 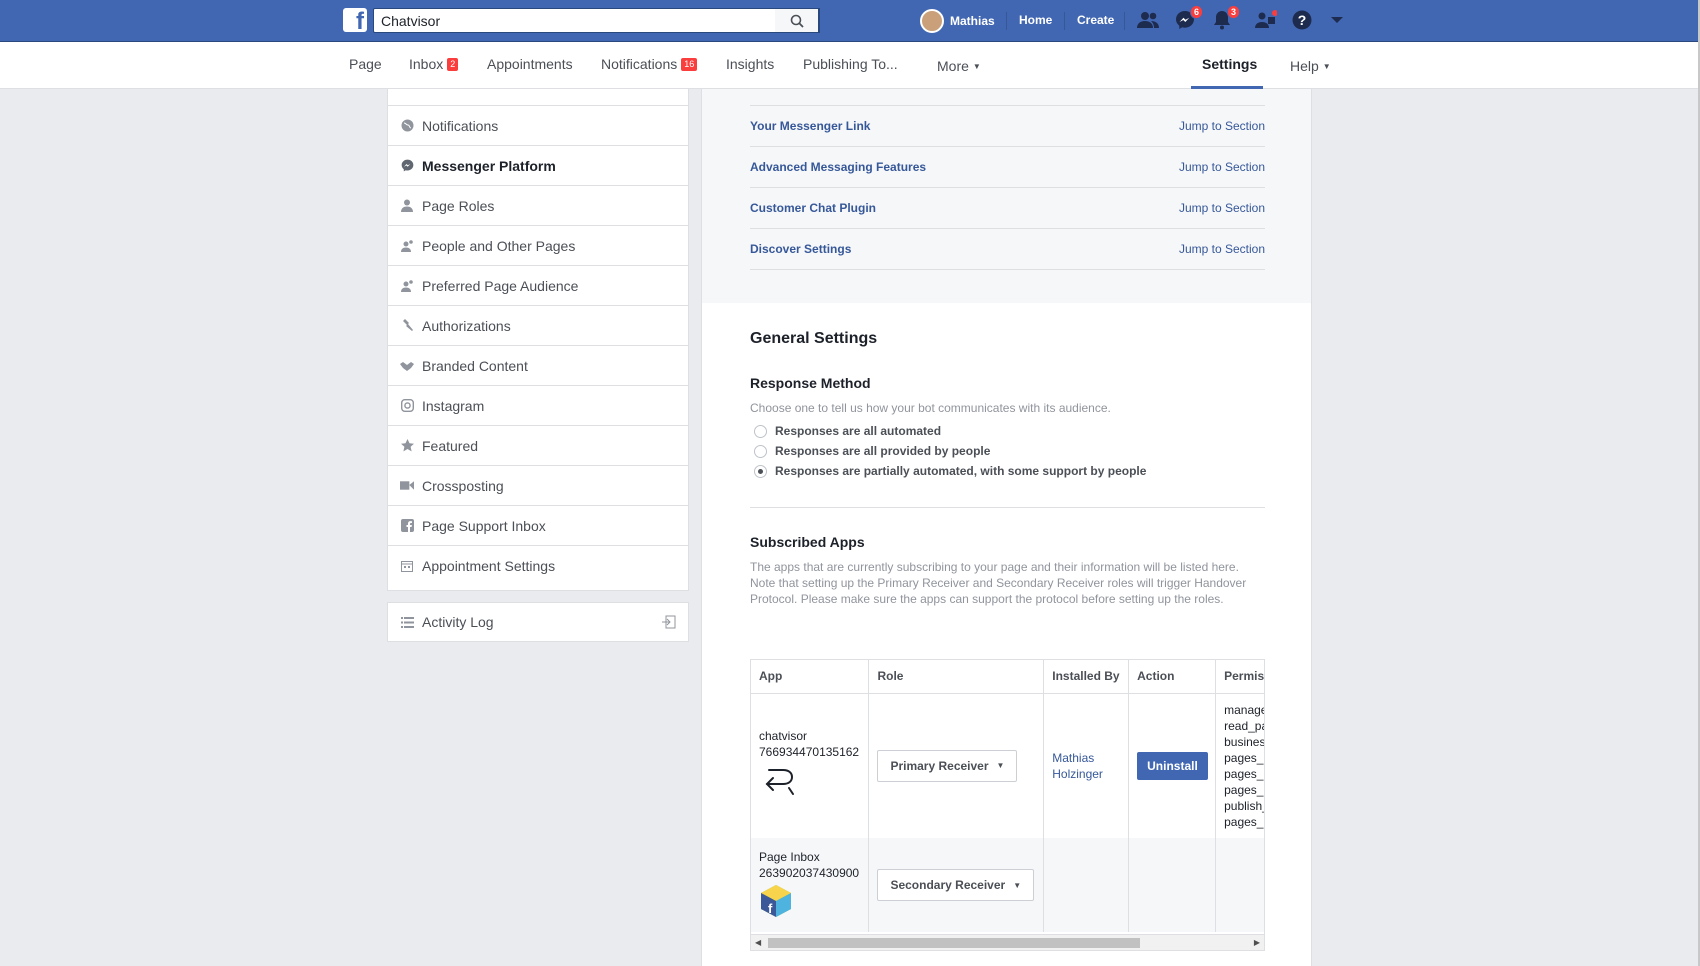 What do you see at coordinates (538, 245) in the screenshot?
I see `sidebar-item-people-and-other-pages: People and Other Pages` at bounding box center [538, 245].